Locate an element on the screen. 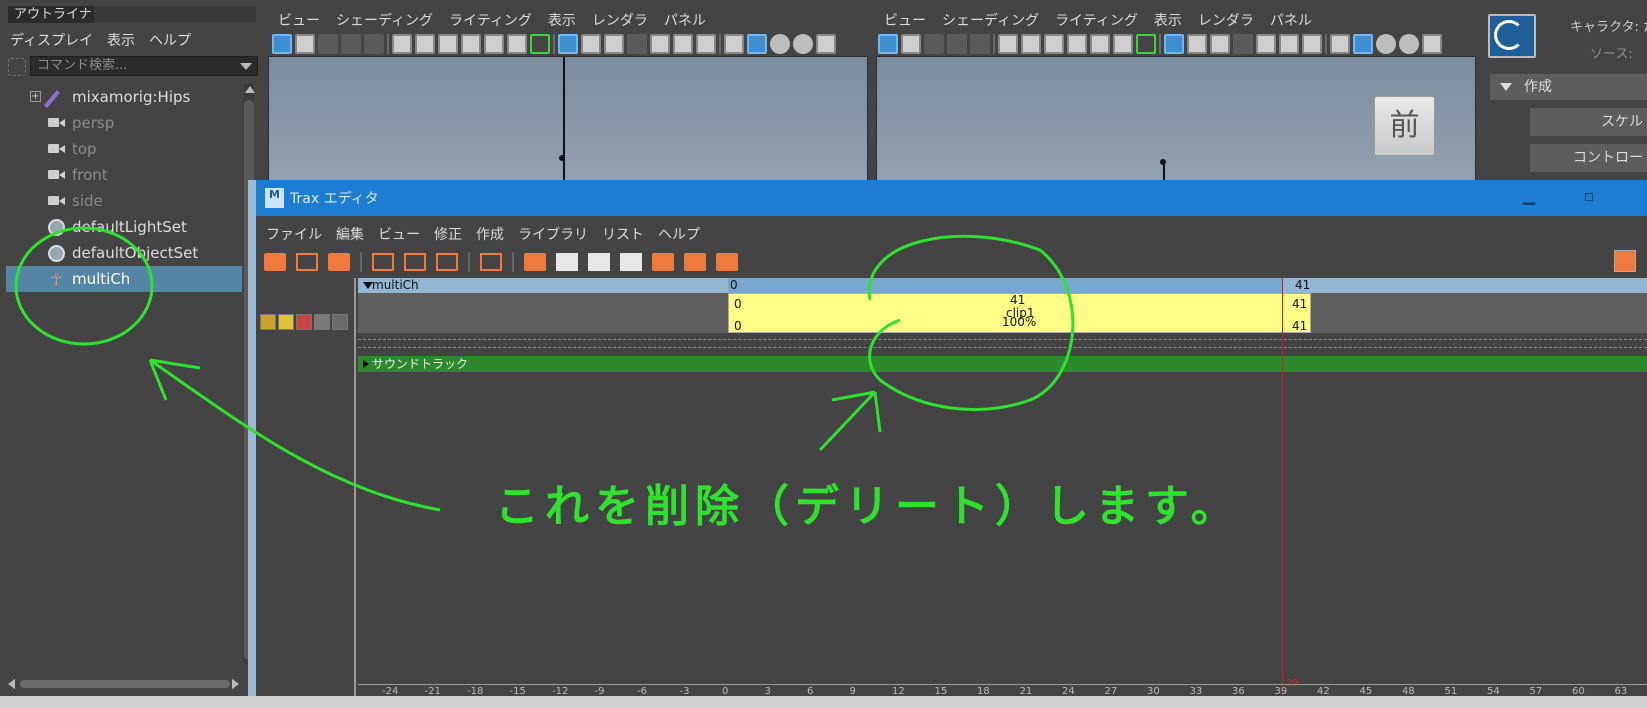  outliner-item-defaultlightset: defaultLightSet is located at coordinates (124, 227).